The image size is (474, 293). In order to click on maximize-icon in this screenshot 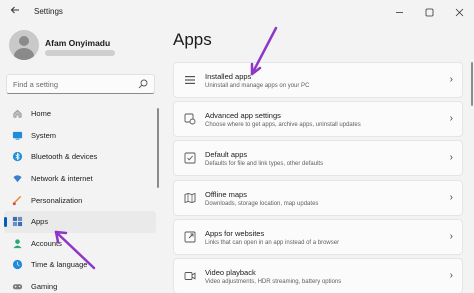, I will do `click(429, 12)`.